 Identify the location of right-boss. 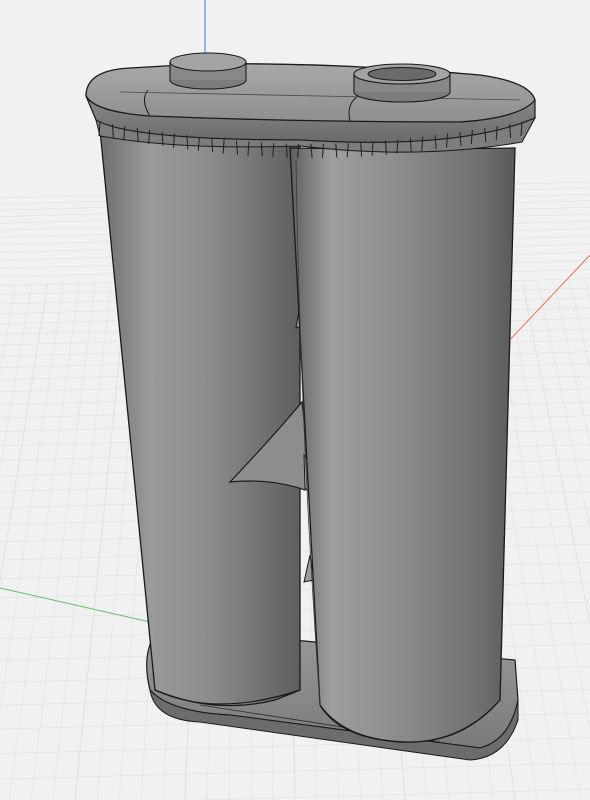
(402, 83).